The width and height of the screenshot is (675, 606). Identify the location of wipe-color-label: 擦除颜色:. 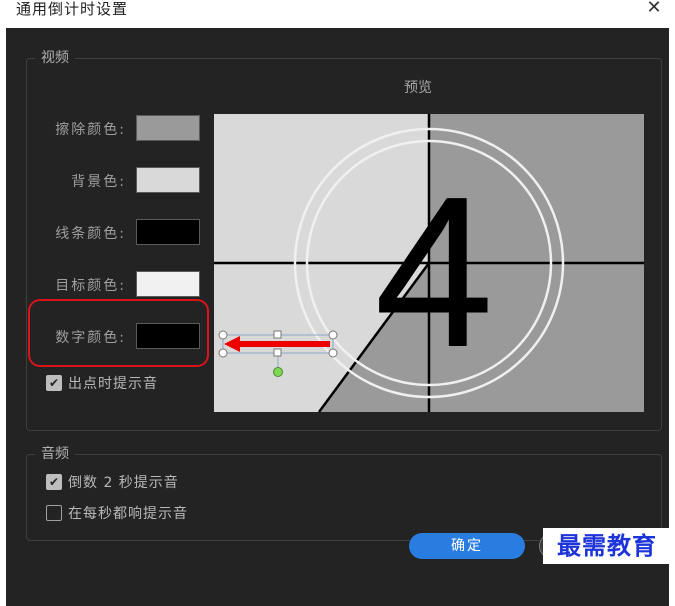
(90, 130).